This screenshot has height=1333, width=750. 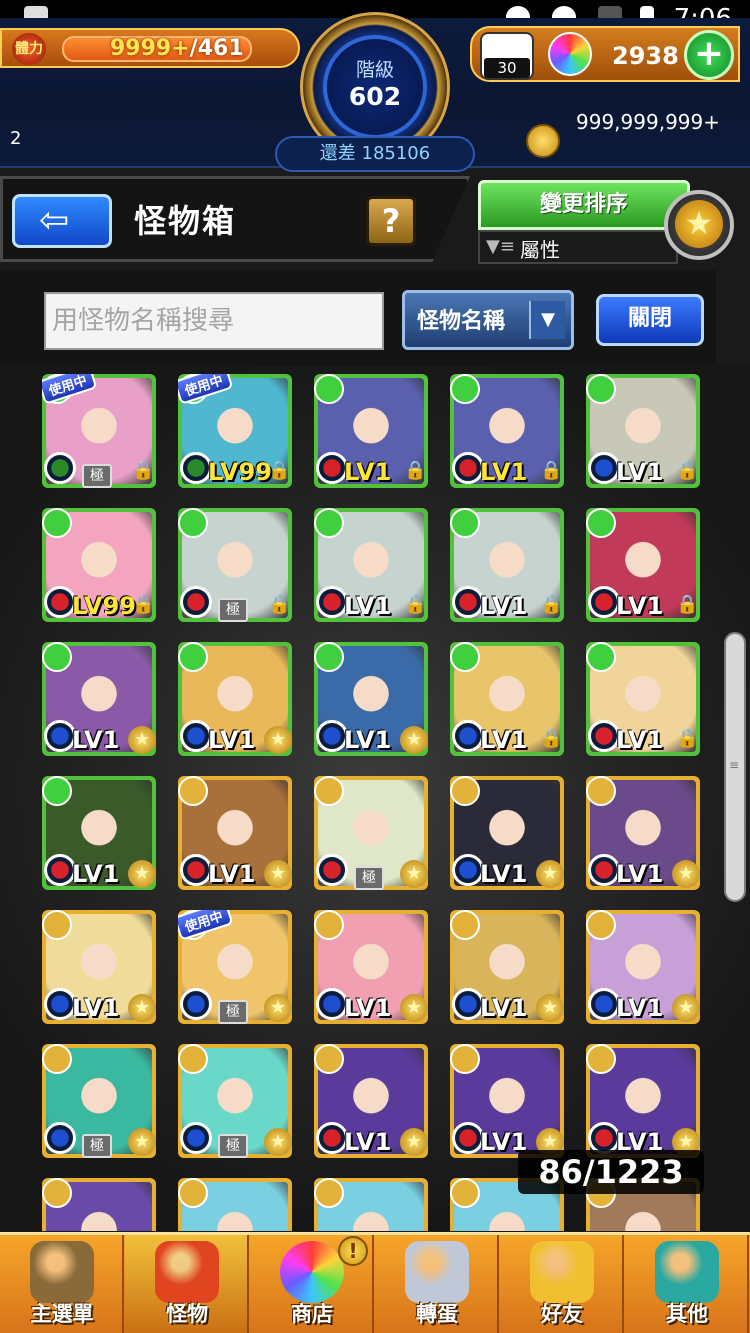 What do you see at coordinates (488, 320) in the screenshot?
I see `search-type-select: 怪物名稱 ▼` at bounding box center [488, 320].